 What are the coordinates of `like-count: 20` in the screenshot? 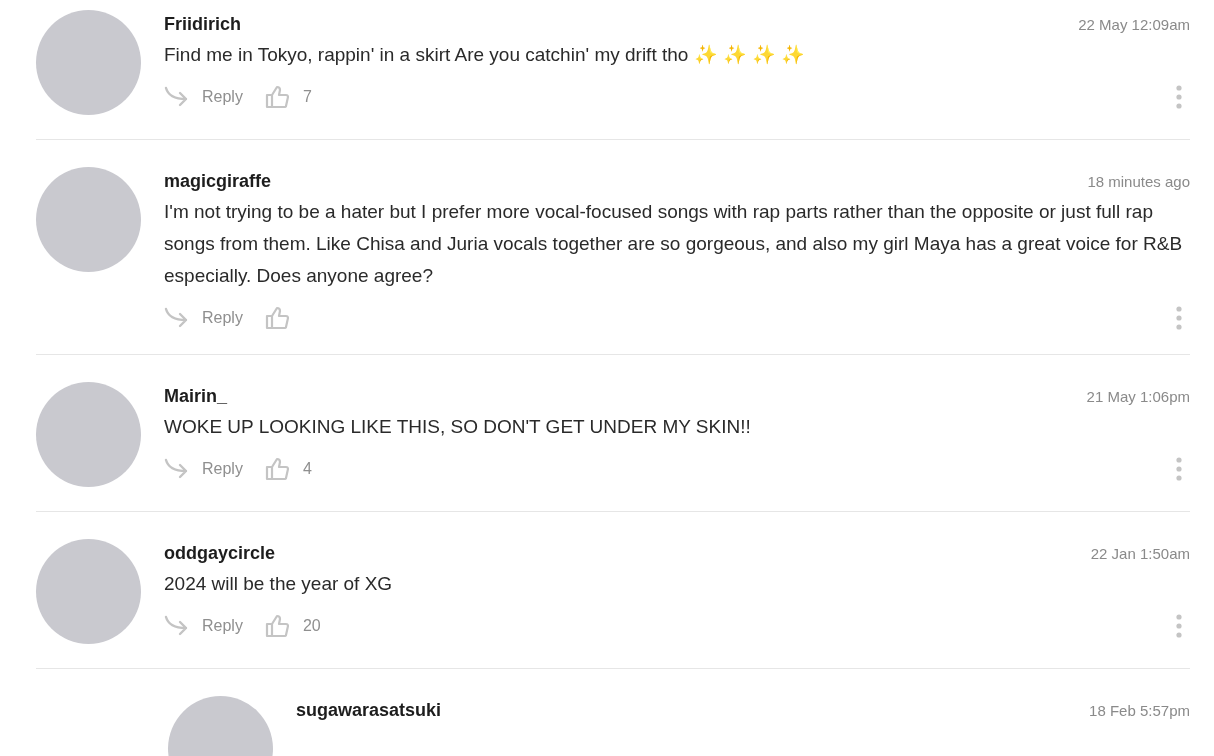 It's located at (311, 626).